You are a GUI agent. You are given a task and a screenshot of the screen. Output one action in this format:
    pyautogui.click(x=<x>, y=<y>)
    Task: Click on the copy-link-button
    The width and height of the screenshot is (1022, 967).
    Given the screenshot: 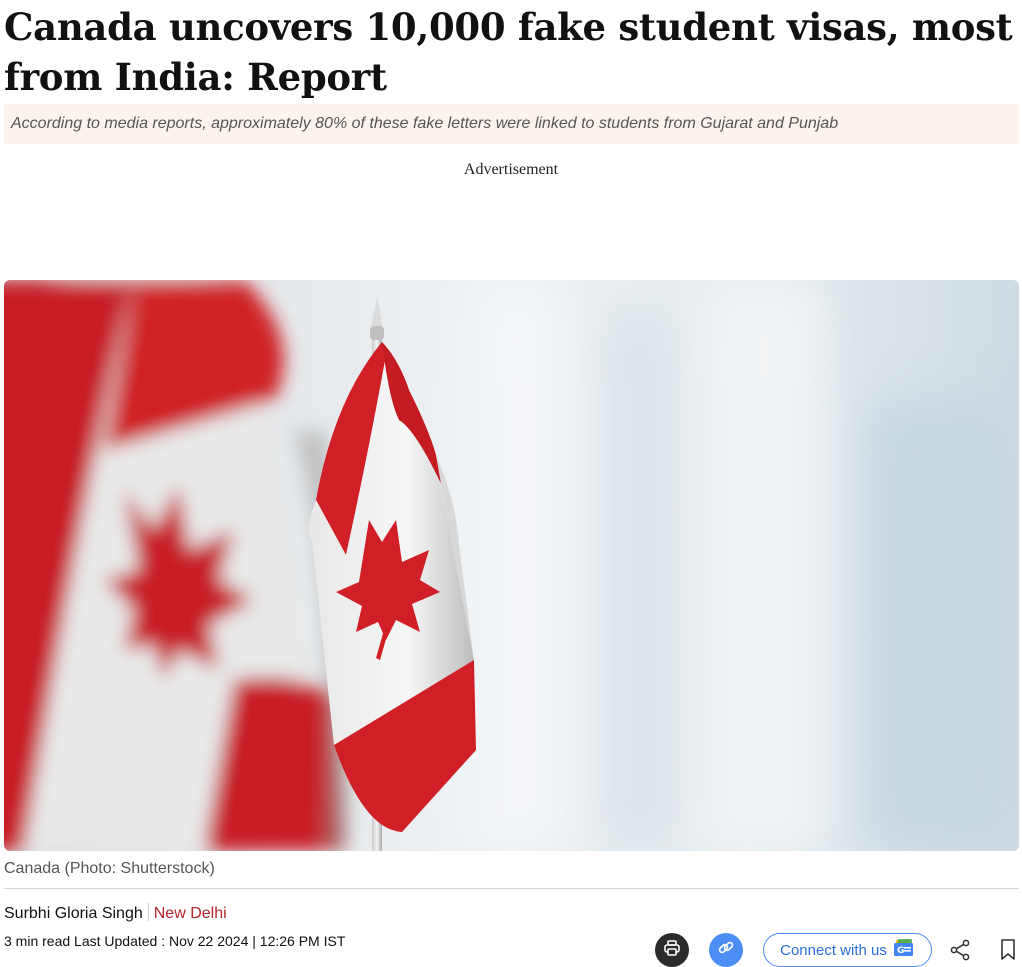 What is the action you would take?
    pyautogui.click(x=726, y=950)
    